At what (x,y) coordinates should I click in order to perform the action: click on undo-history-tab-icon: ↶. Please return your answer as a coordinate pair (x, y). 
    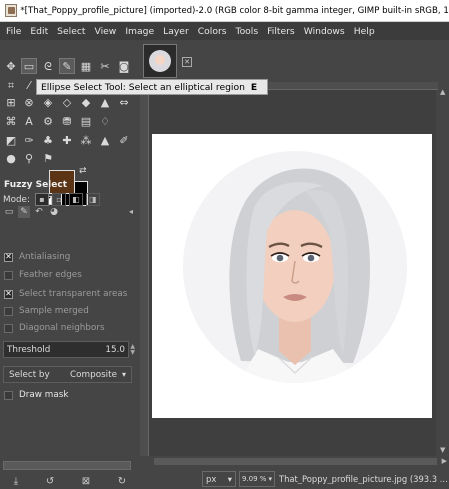
    Looking at the image, I should click on (39, 212).